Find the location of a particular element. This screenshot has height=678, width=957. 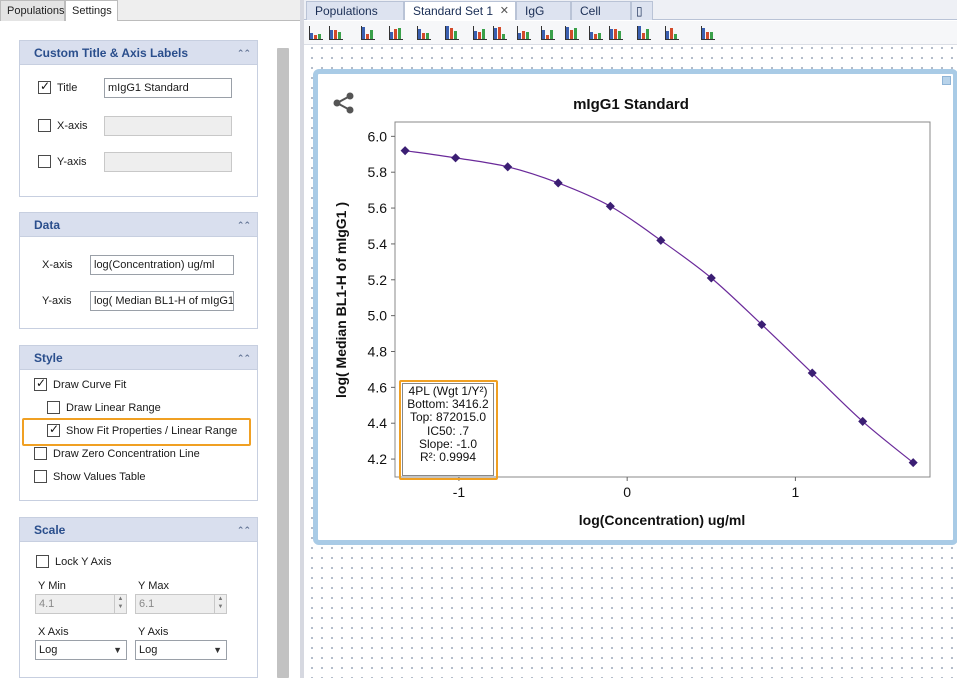

xaxis-checkbox is located at coordinates (44, 125).